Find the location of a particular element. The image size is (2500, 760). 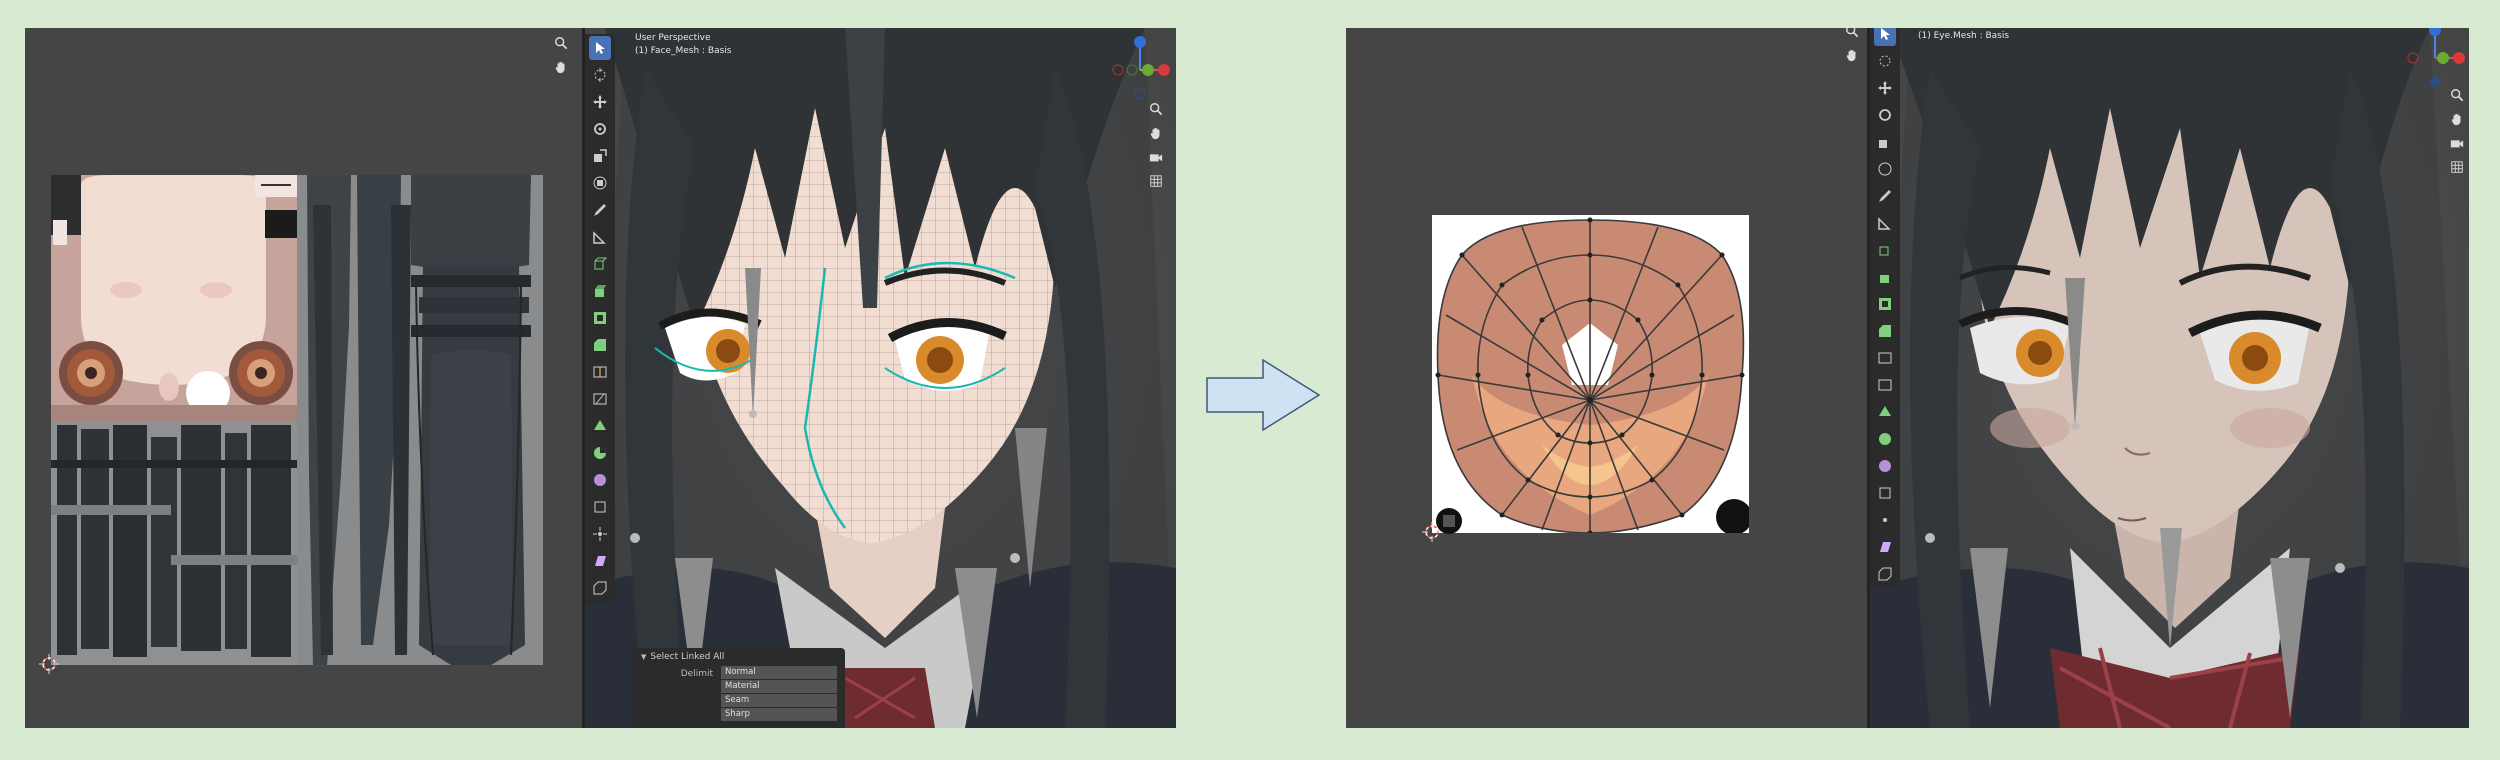

right-arrow-icon is located at coordinates (1263, 397).